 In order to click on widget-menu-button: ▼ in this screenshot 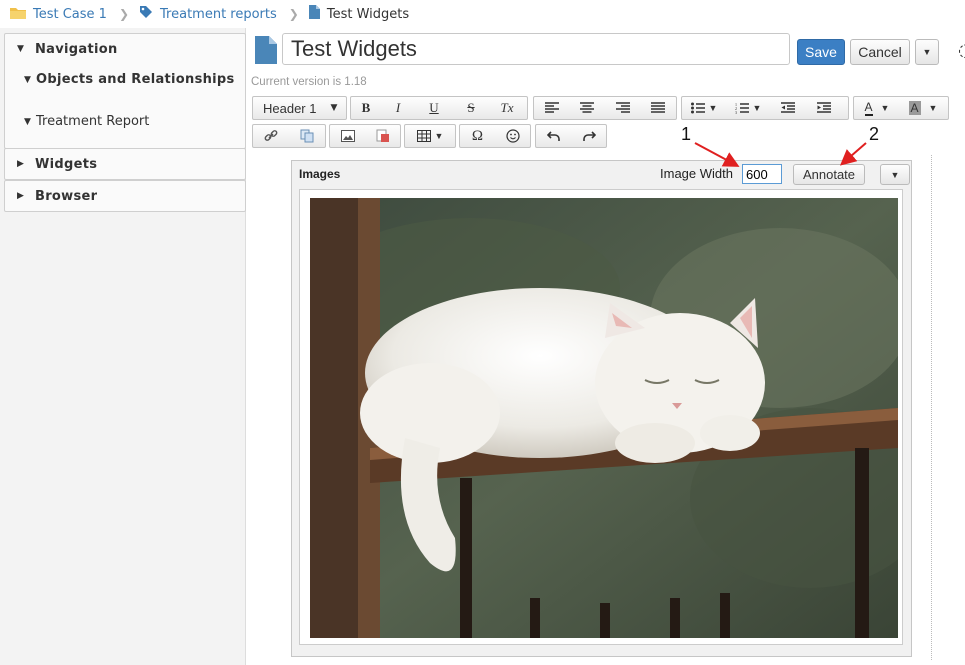, I will do `click(895, 174)`.